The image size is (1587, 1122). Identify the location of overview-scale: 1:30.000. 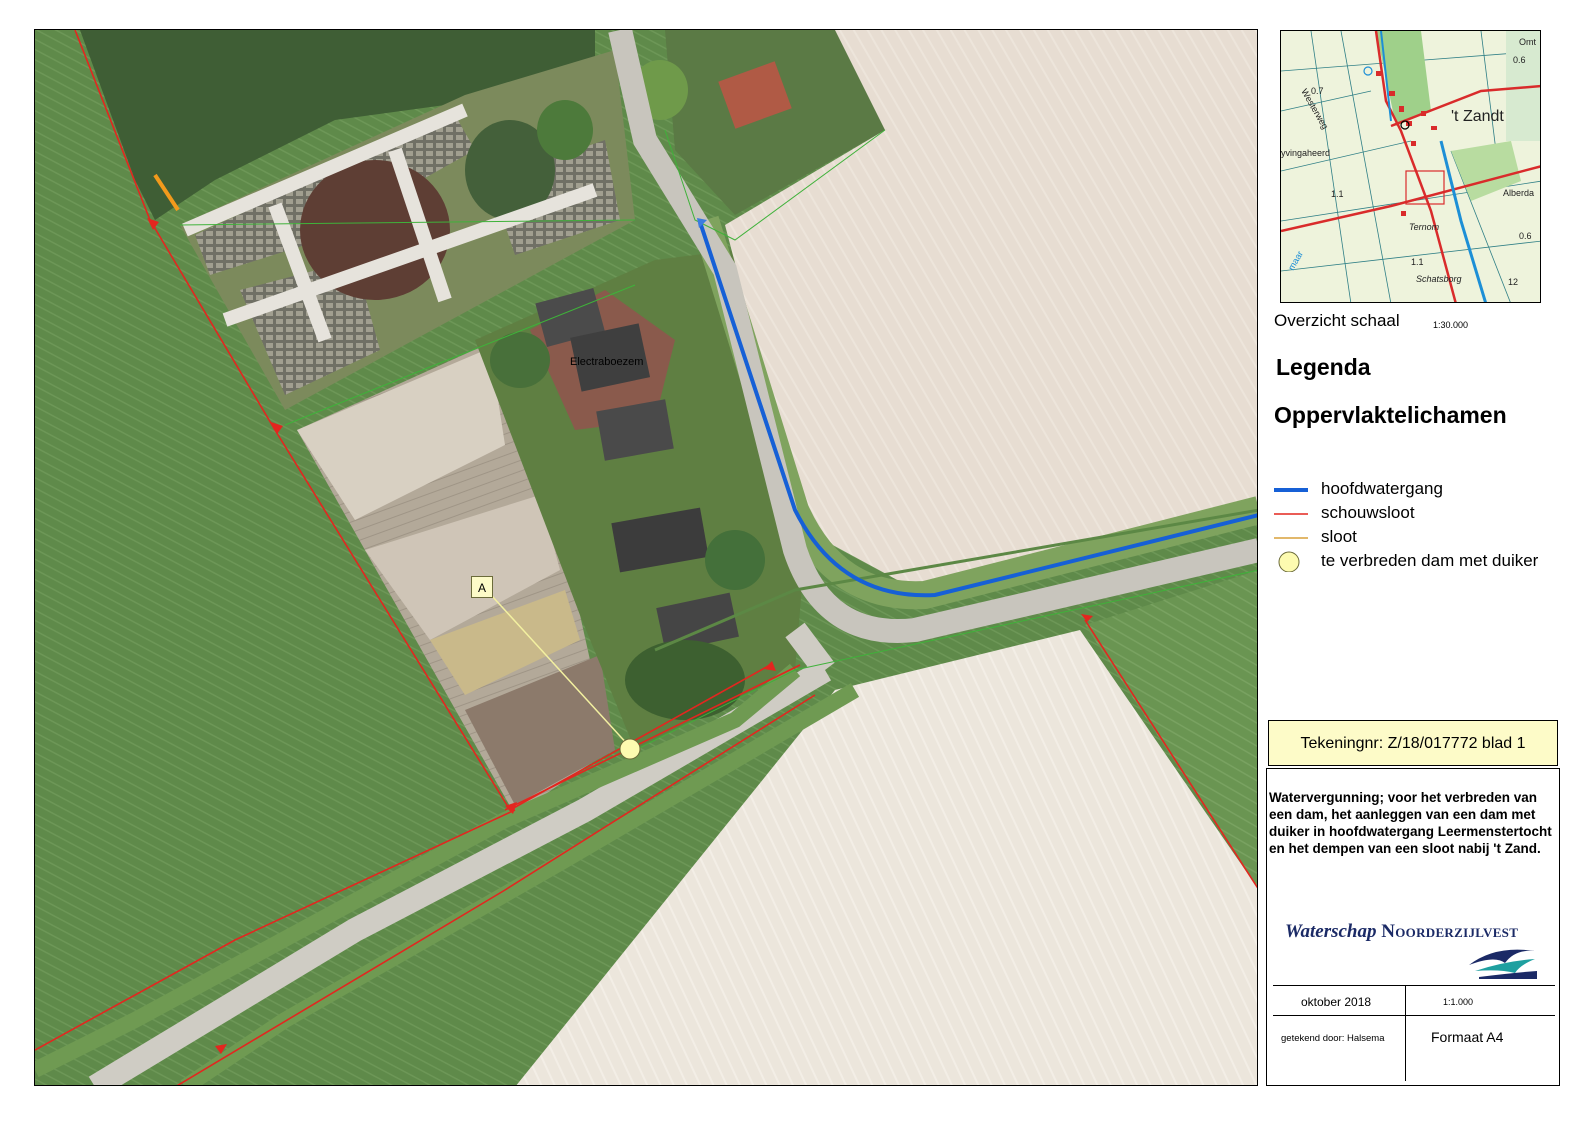
(1451, 325).